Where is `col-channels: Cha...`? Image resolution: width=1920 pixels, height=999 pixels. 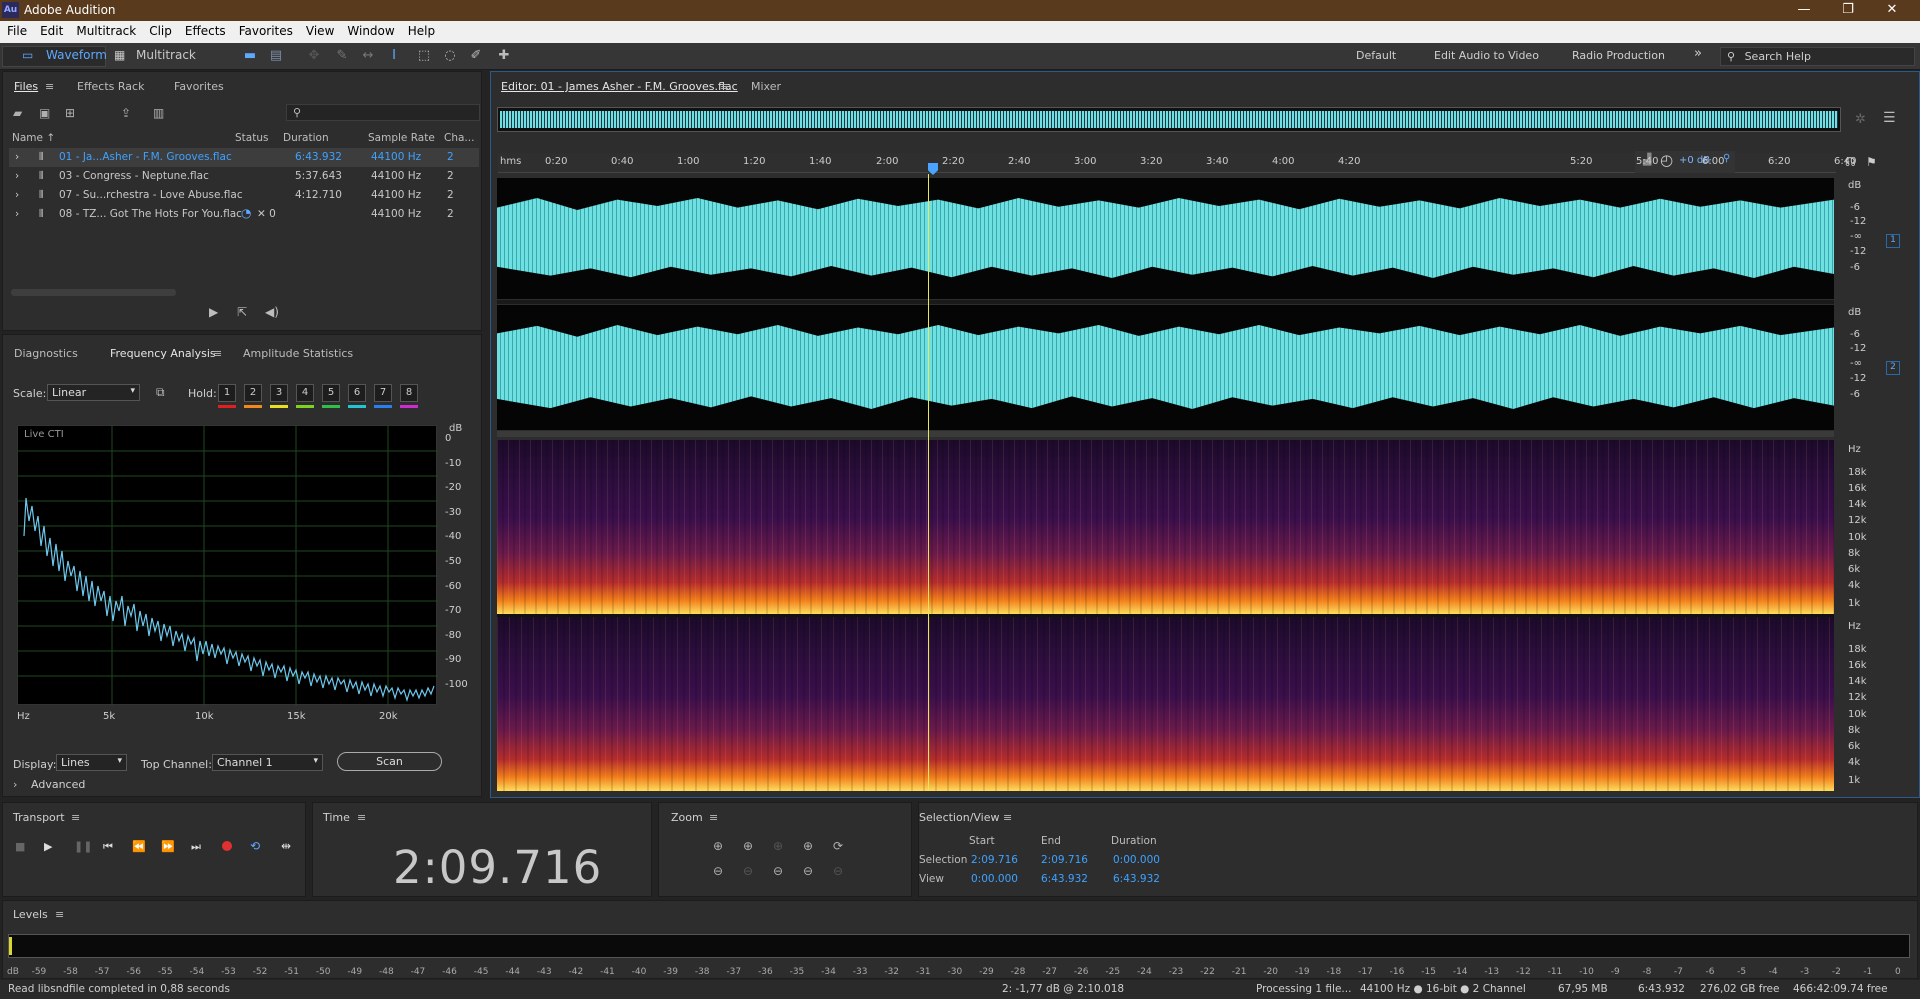
col-channels: Cha... is located at coordinates (459, 138).